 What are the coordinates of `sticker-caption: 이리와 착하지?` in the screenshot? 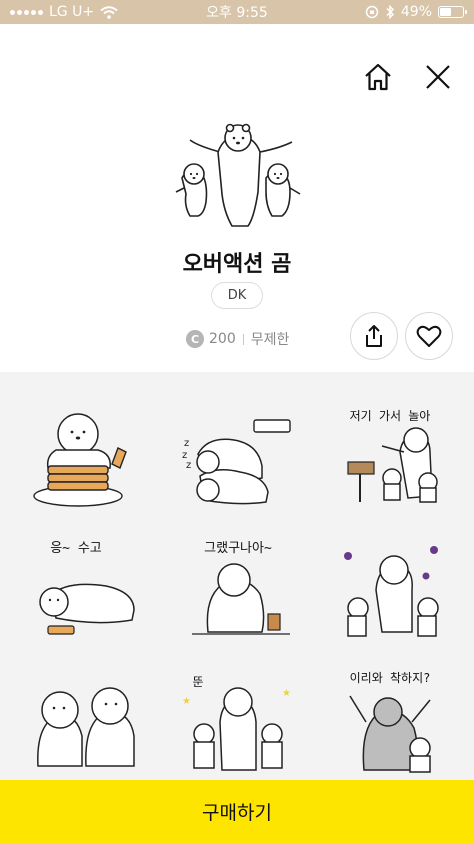 It's located at (390, 678).